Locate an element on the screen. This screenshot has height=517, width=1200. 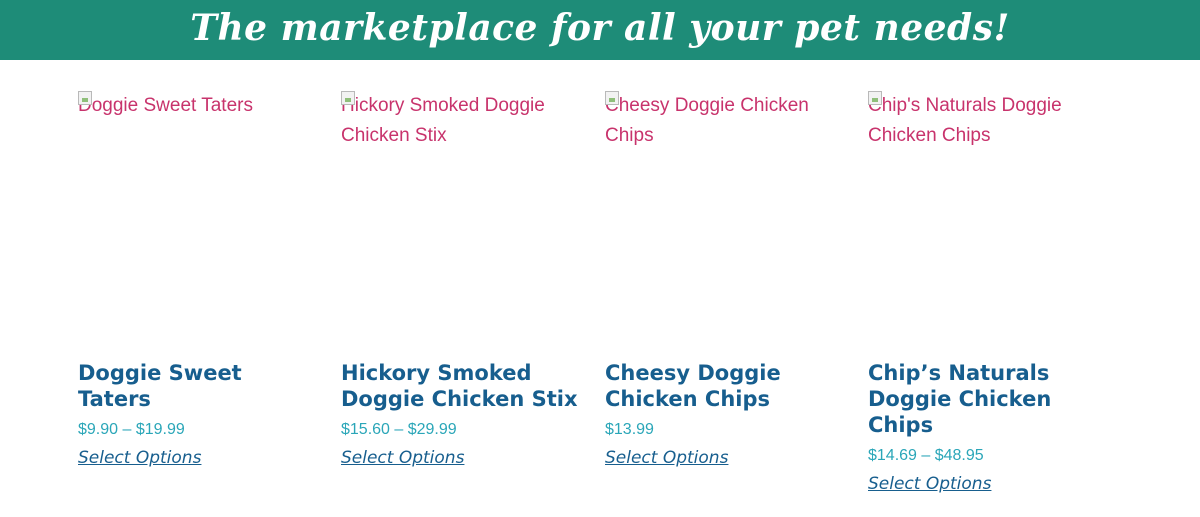
product-image-alt-text: Chip's Naturals Doggie Chicken Chips is located at coordinates (965, 120).